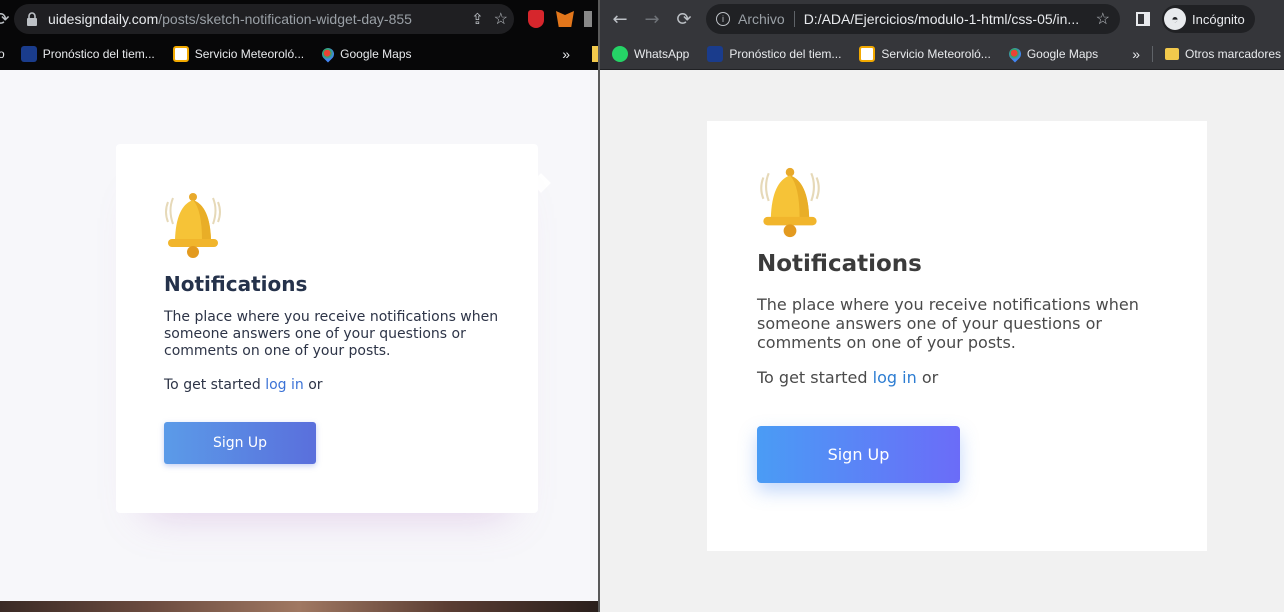 The height and width of the screenshot is (612, 1284). Describe the element at coordinates (761, 19) in the screenshot. I see `url-scheme-label: Archivo` at that location.